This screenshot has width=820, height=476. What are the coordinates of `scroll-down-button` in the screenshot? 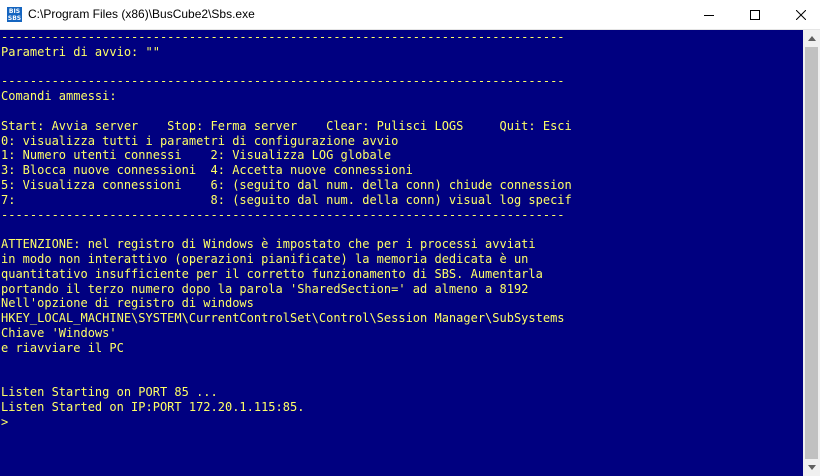 It's located at (811, 467).